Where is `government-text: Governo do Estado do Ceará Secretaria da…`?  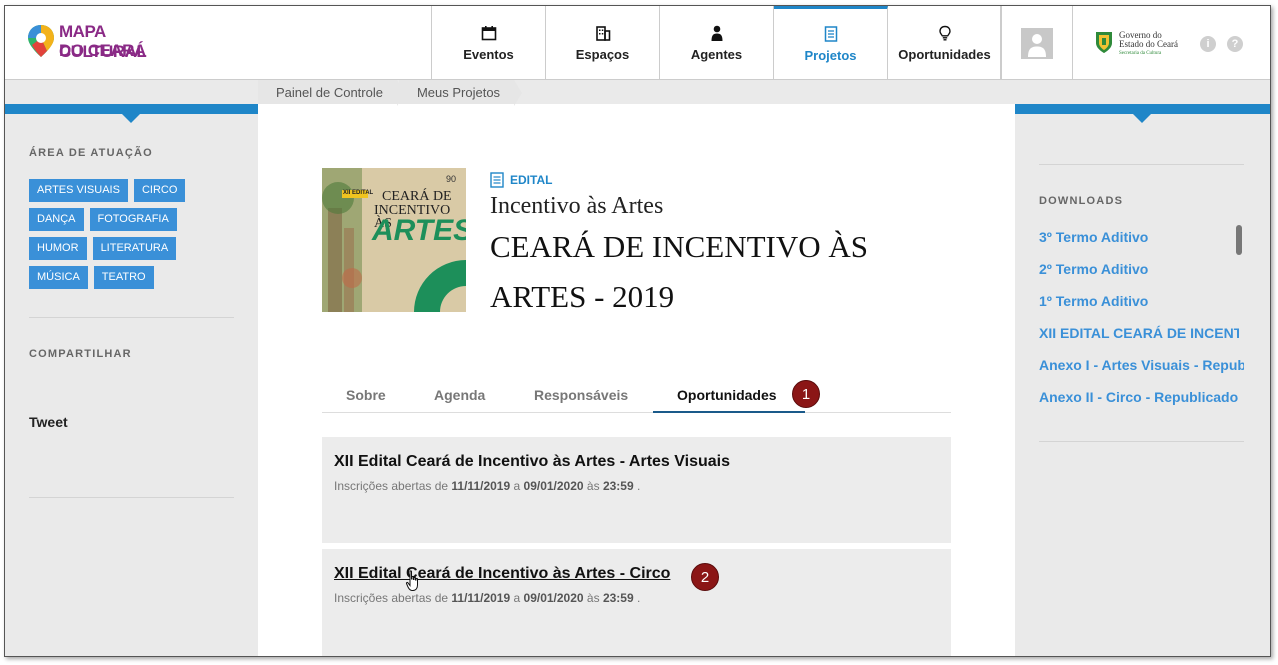
government-text: Governo do Estado do Ceará Secretaria da… is located at coordinates (1148, 44).